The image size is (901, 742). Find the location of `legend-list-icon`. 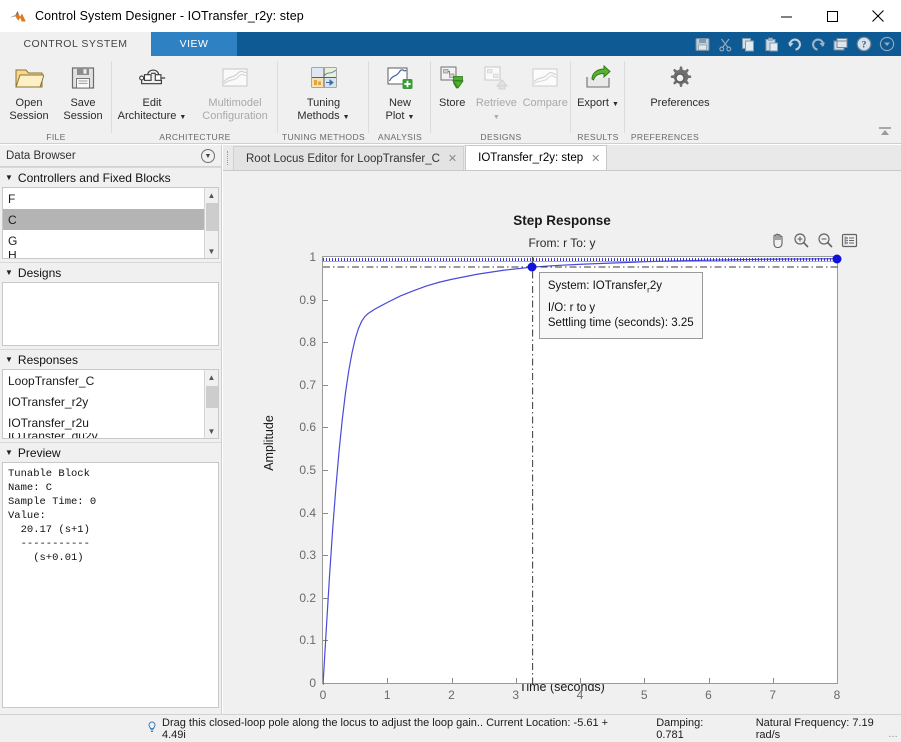

legend-list-icon is located at coordinates (849, 240).